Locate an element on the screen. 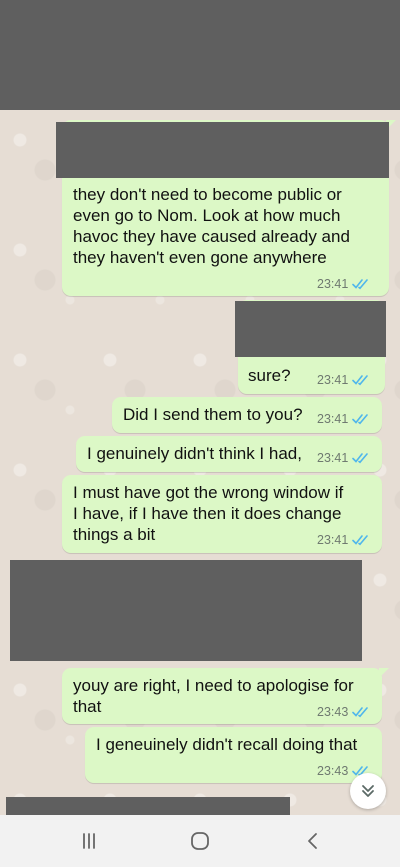 The width and height of the screenshot is (400, 867). recents-icon is located at coordinates (89, 841).